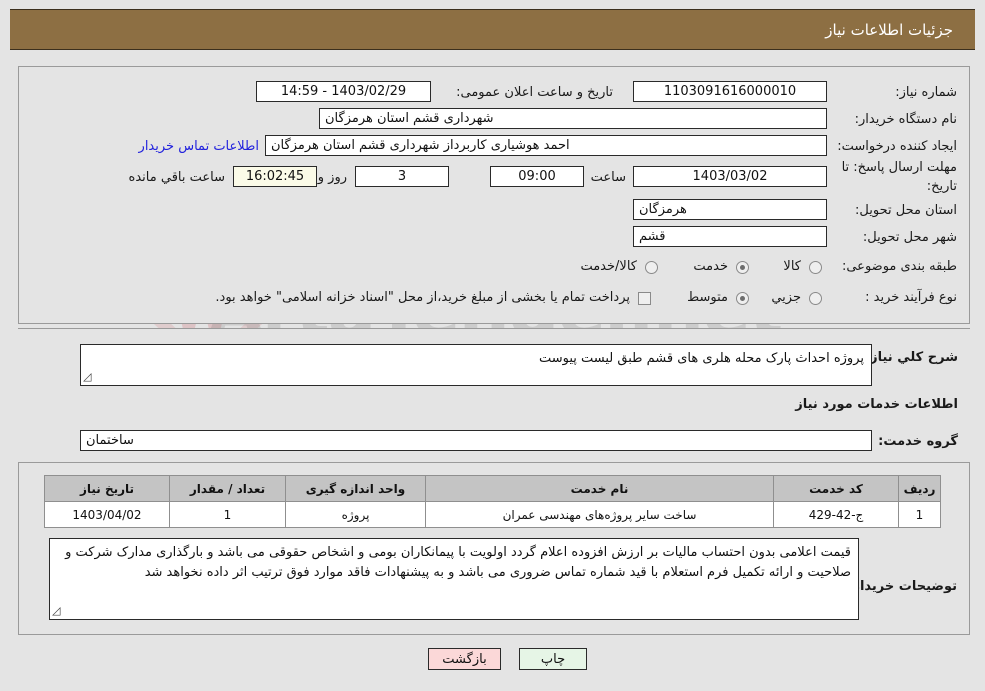 The image size is (985, 691). I want to click on deadline-label: مهلت ارسال پاسخ: تا تاریخ:, so click(899, 177).